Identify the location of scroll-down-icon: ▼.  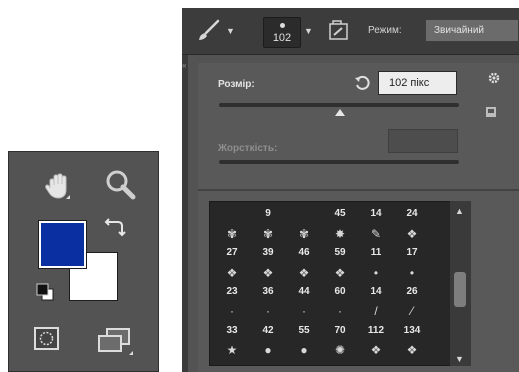
(459, 359).